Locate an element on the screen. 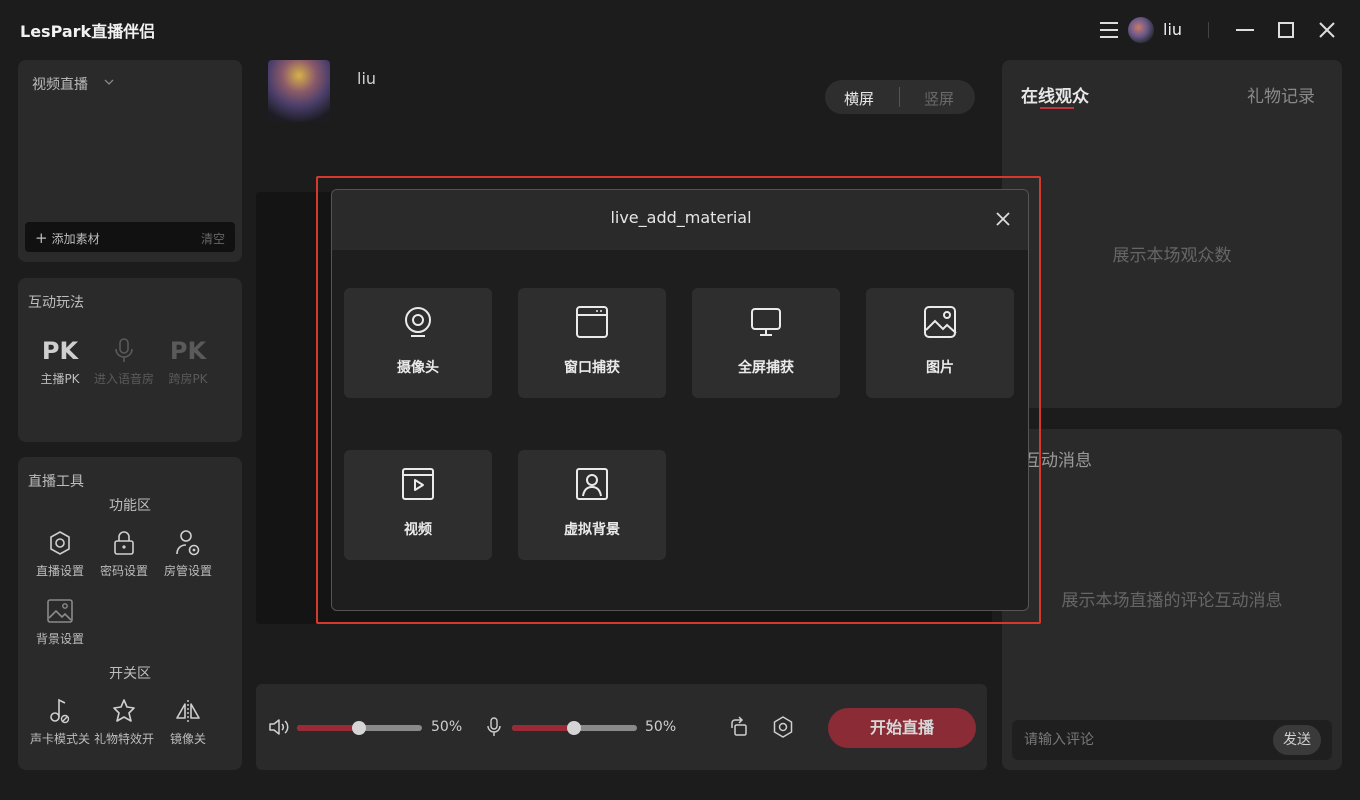 The image size is (1360, 800). start-live-button: 开始直播 is located at coordinates (902, 728).